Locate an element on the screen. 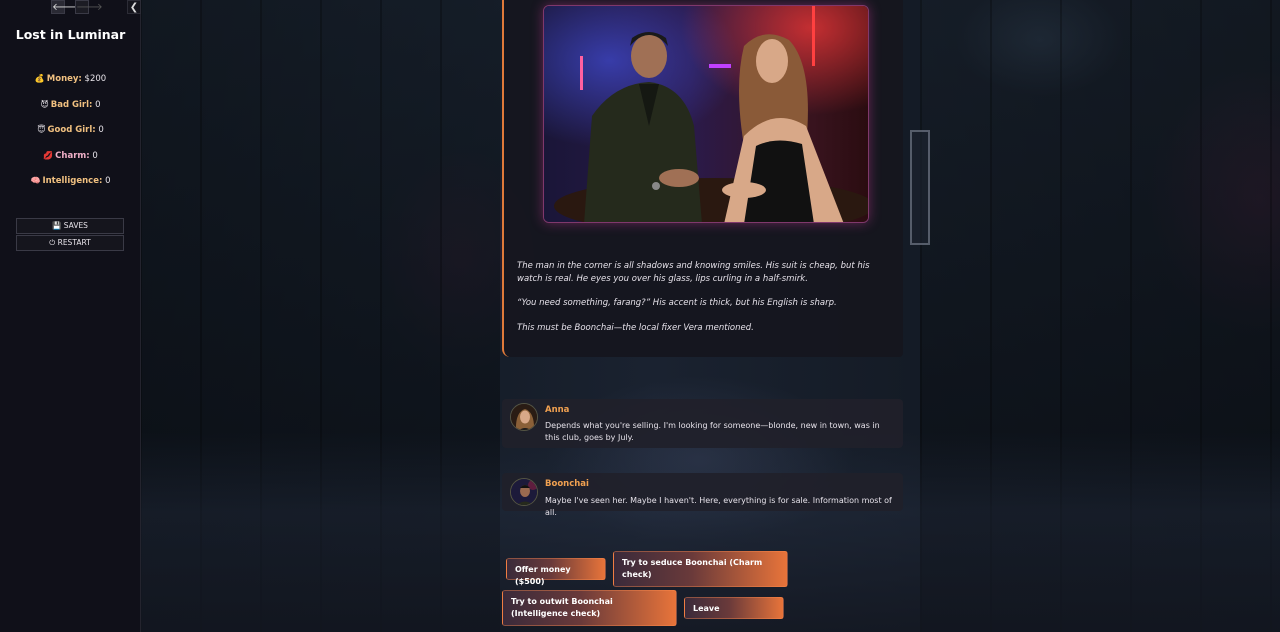  stat-label: Bad Girl: is located at coordinates (71, 105).